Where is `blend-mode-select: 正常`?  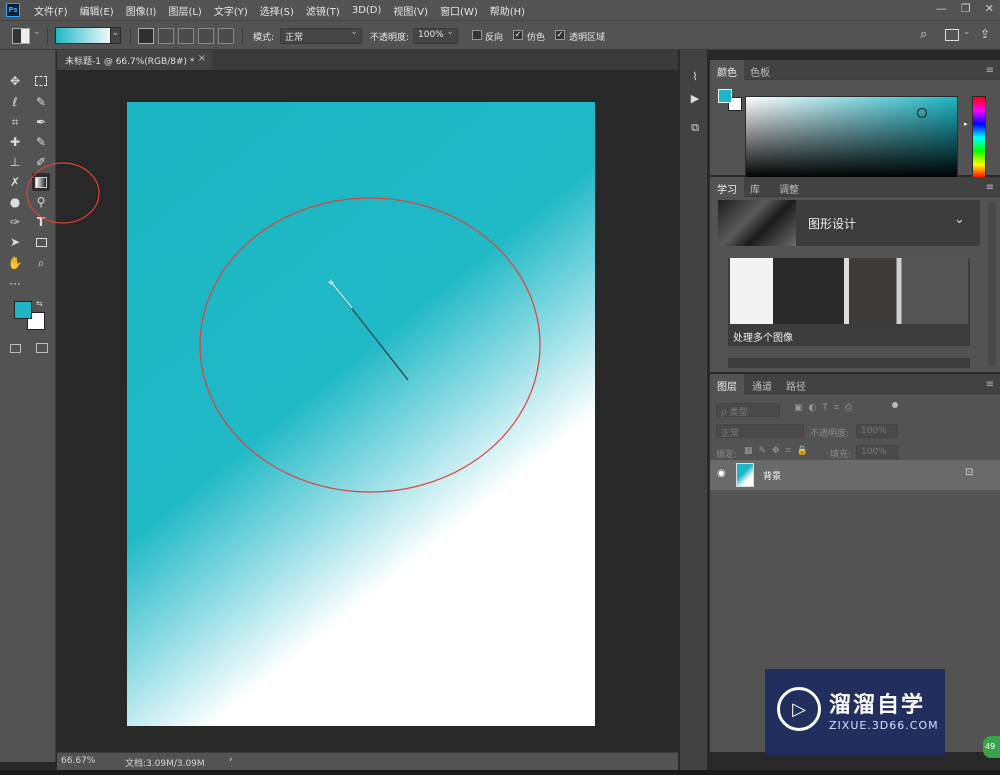 blend-mode-select: 正常 is located at coordinates (760, 431).